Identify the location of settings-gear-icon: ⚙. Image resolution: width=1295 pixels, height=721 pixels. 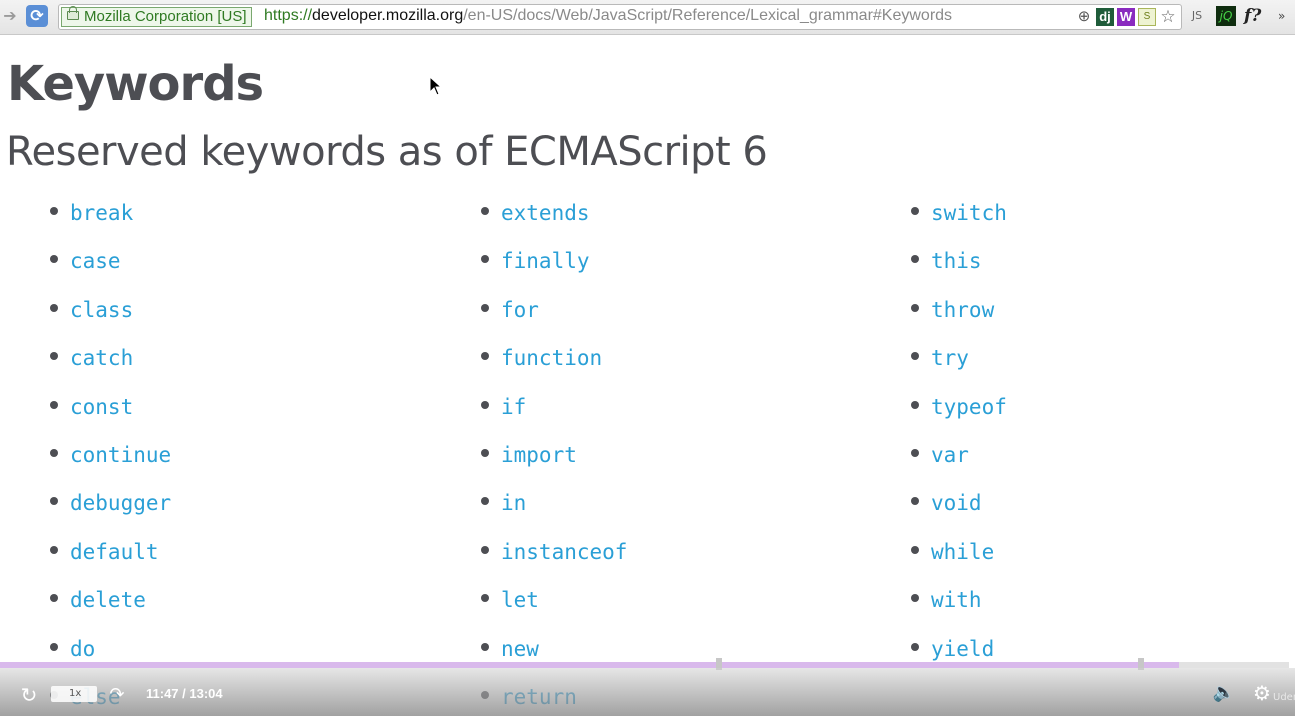
(1262, 693).